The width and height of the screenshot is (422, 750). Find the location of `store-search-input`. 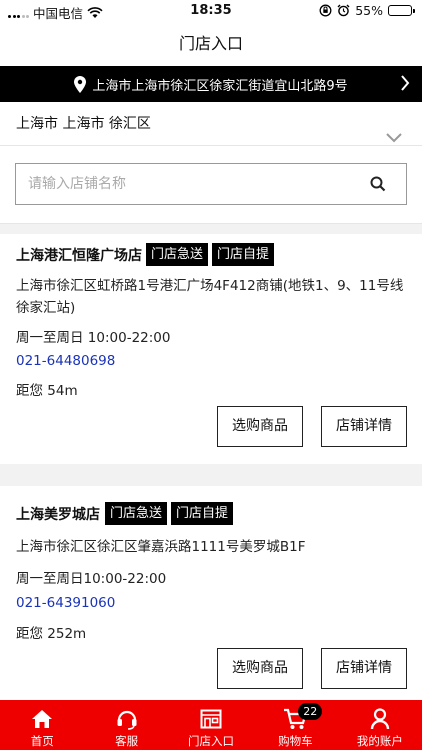

store-search-input is located at coordinates (186, 184).